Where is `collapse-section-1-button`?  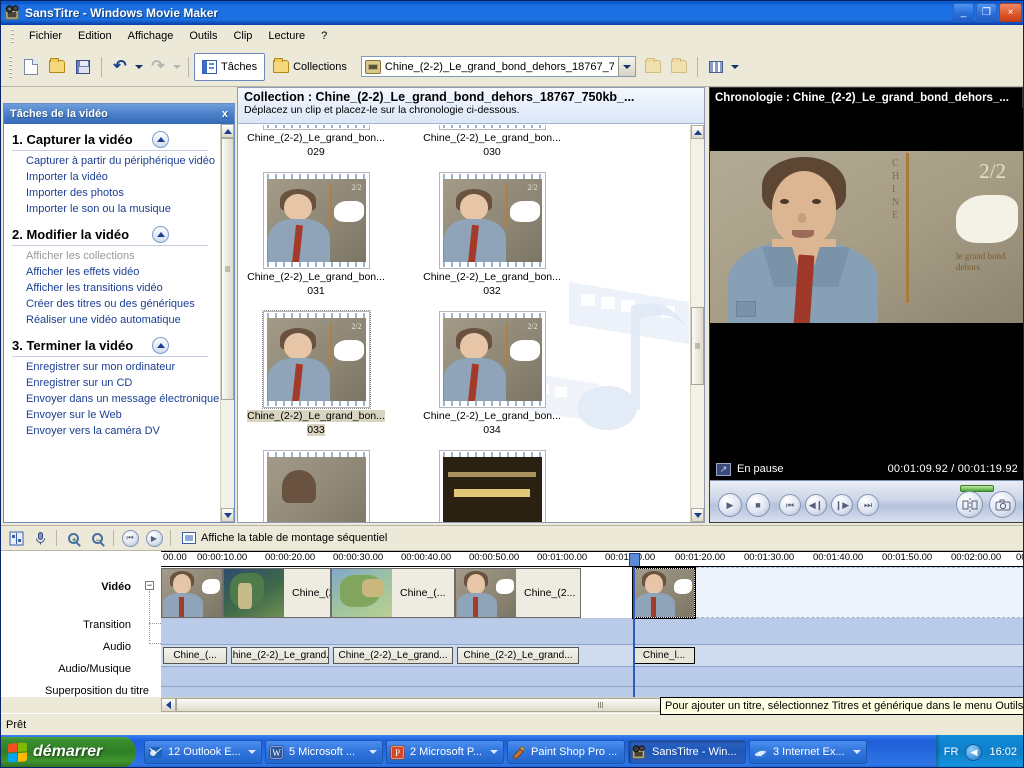
collapse-section-1-button is located at coordinates (160, 139).